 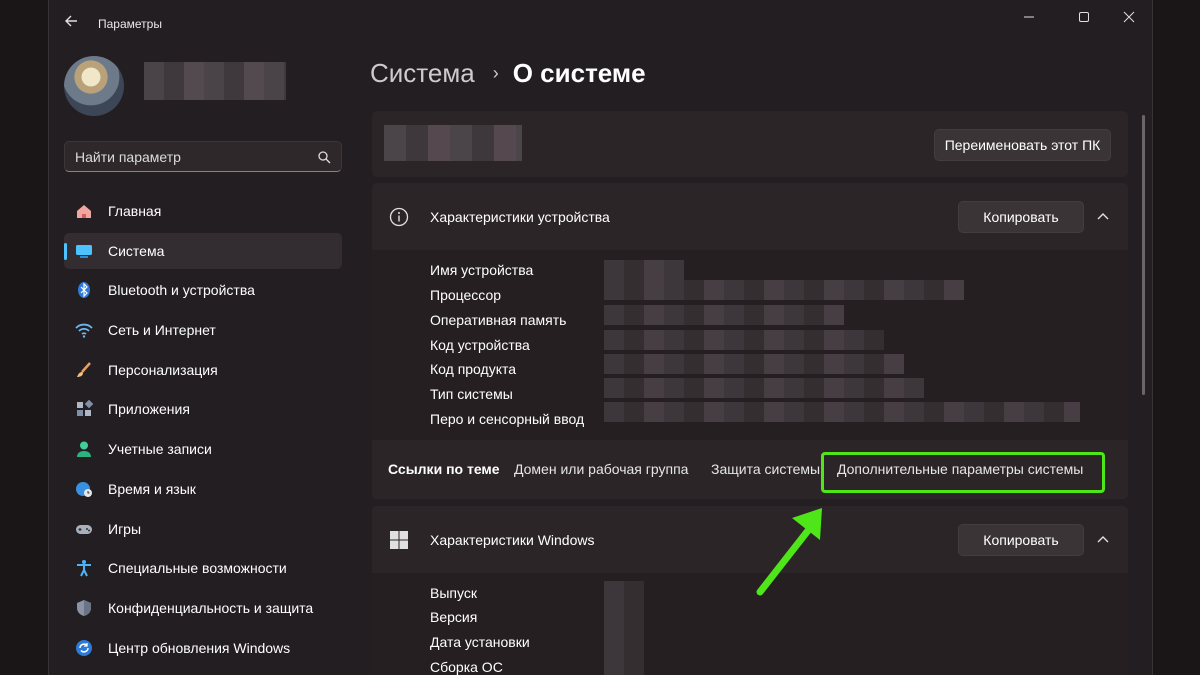 What do you see at coordinates (203, 409) in the screenshot?
I see `sidebar-item-apps: Приложения` at bounding box center [203, 409].